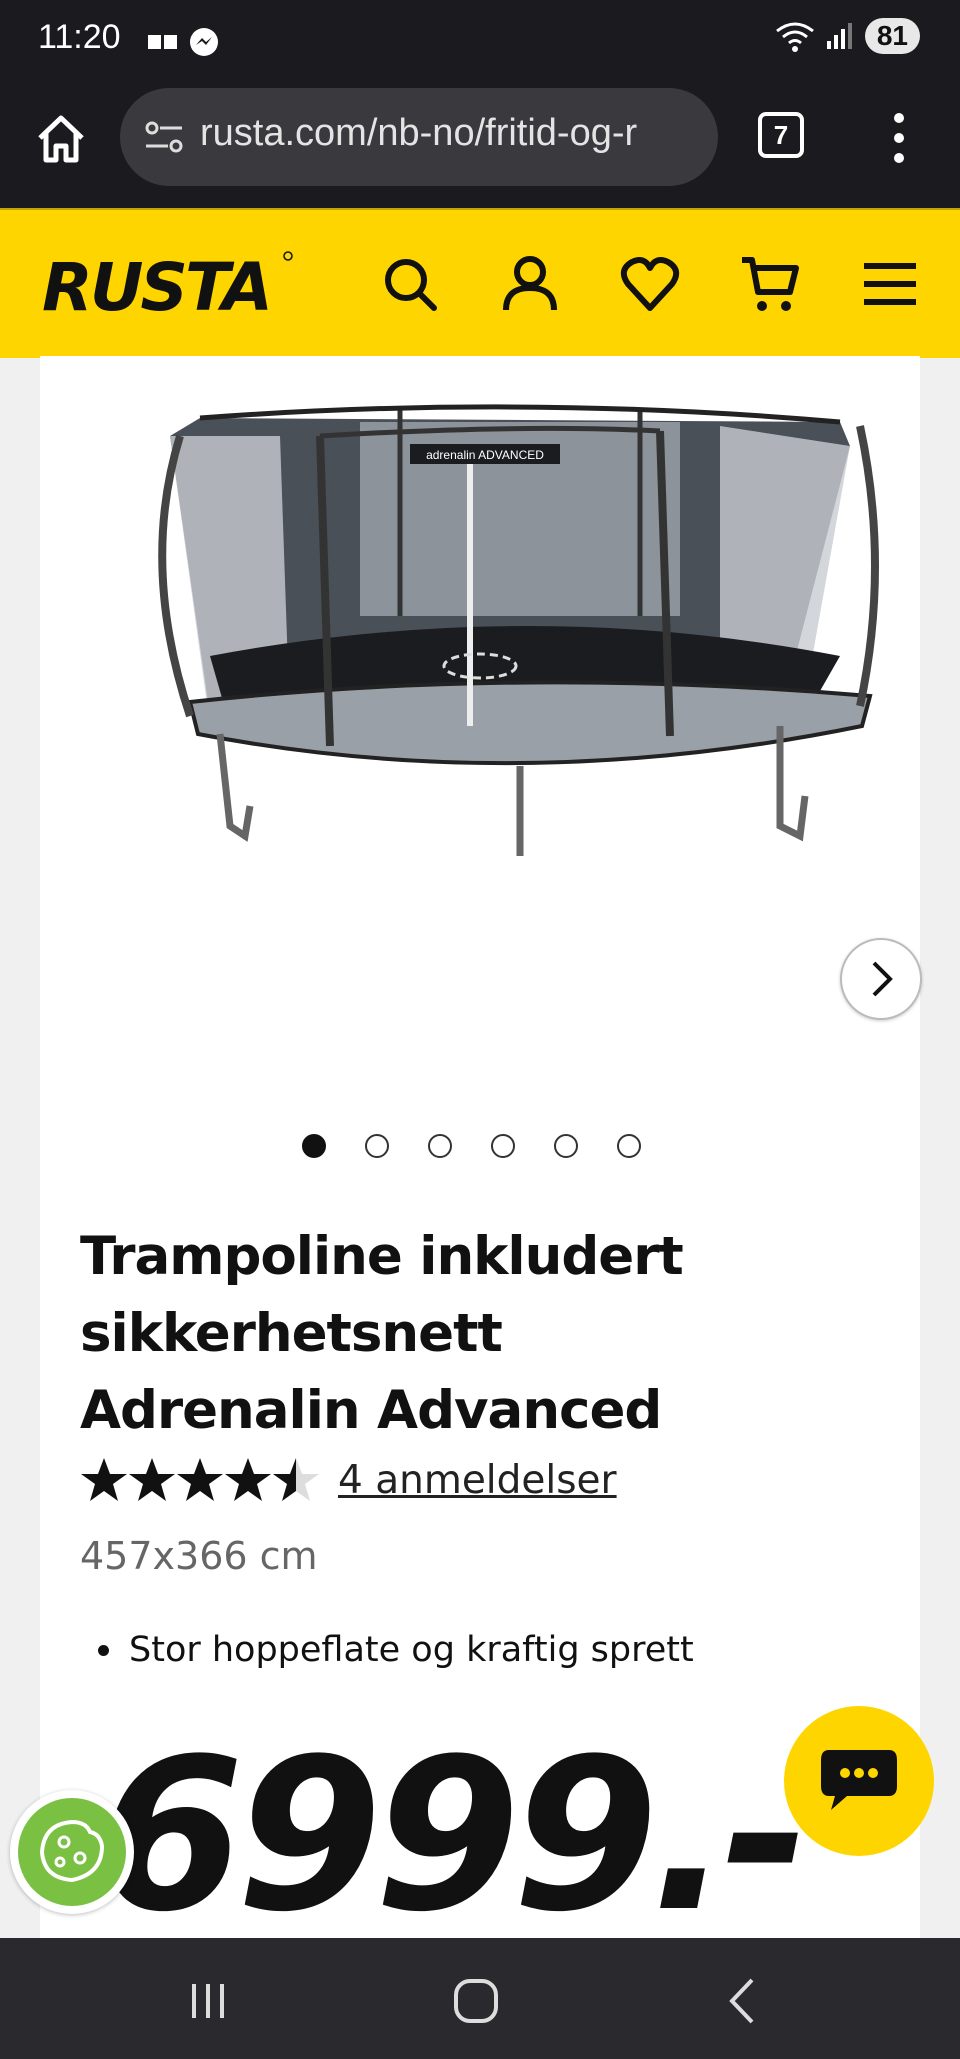  I want to click on gallery-next-button, so click(881, 979).